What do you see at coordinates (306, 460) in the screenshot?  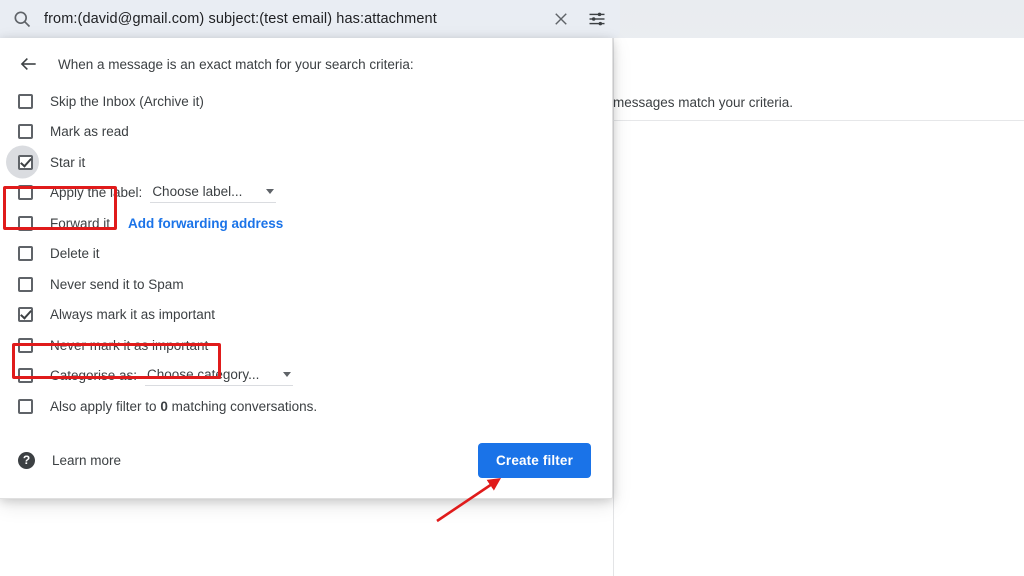 I see `dialog-footer: ? Learn more Create filter` at bounding box center [306, 460].